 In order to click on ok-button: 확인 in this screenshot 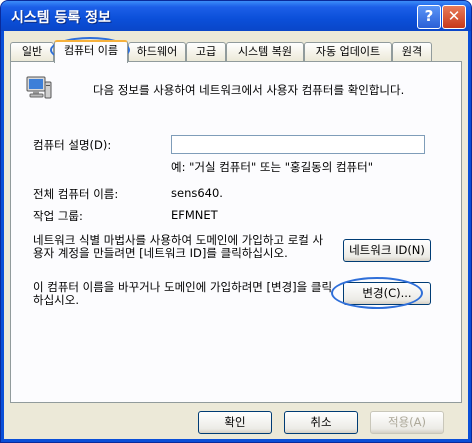, I will do `click(235, 422)`.